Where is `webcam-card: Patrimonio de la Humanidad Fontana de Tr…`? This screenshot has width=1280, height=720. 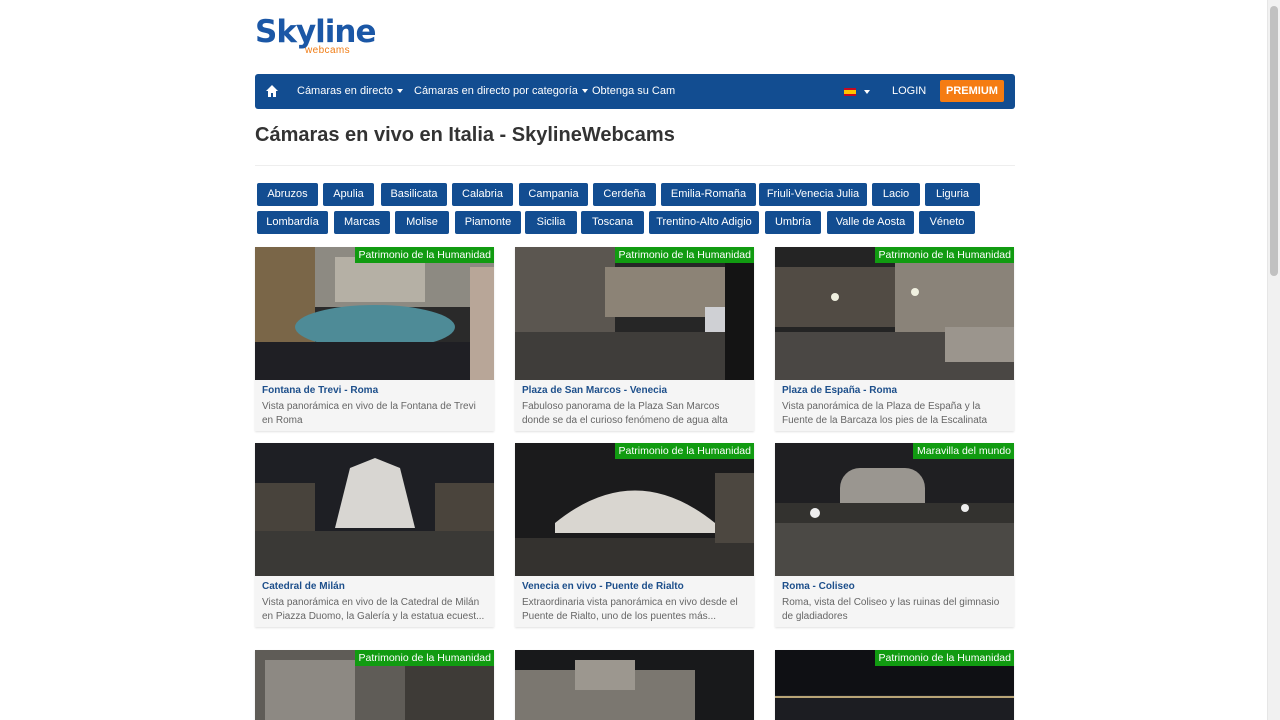 webcam-card: Patrimonio de la Humanidad Fontana de Tr… is located at coordinates (374, 339).